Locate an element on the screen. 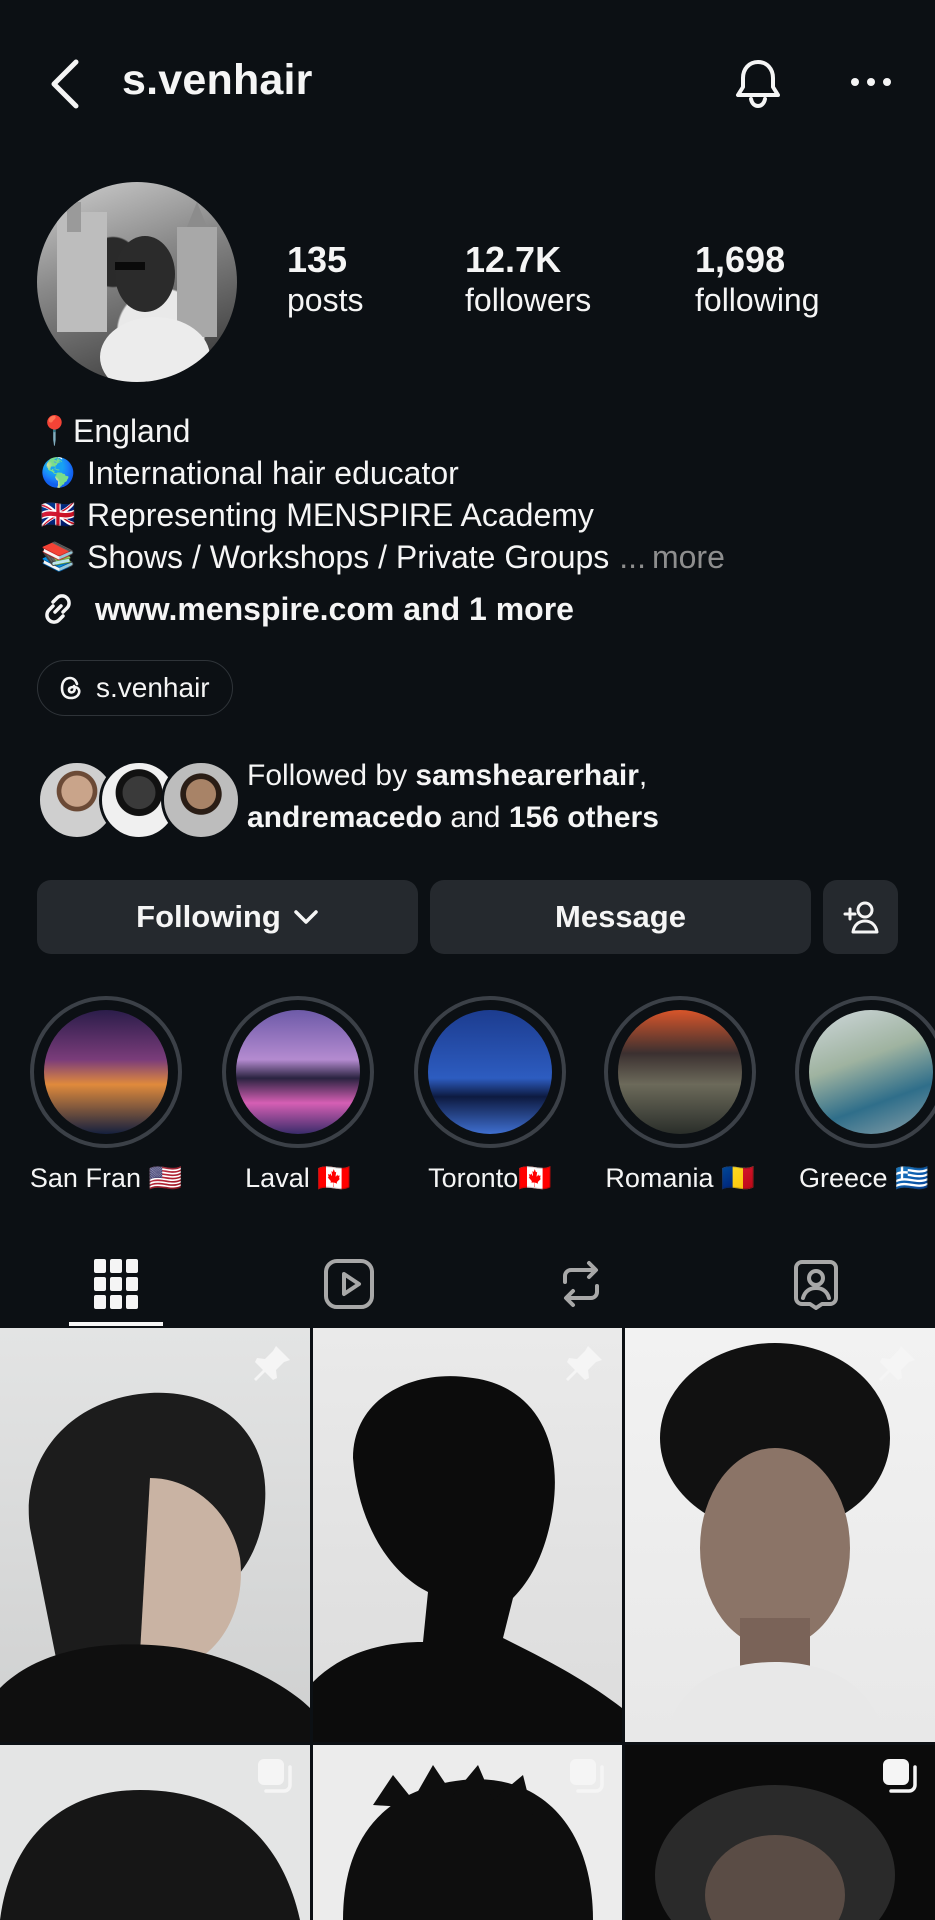 This screenshot has height=1920, width=935. posts-label: posts is located at coordinates (325, 300).